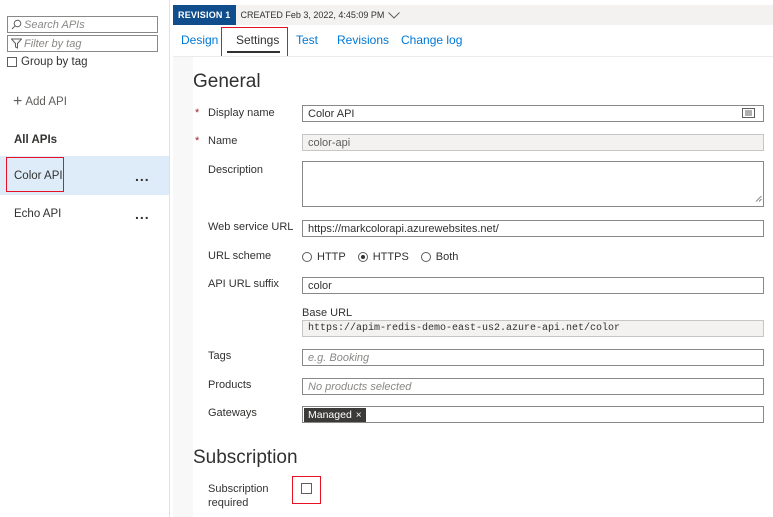 This screenshot has width=773, height=517. I want to click on tab-test: Test, so click(307, 40).